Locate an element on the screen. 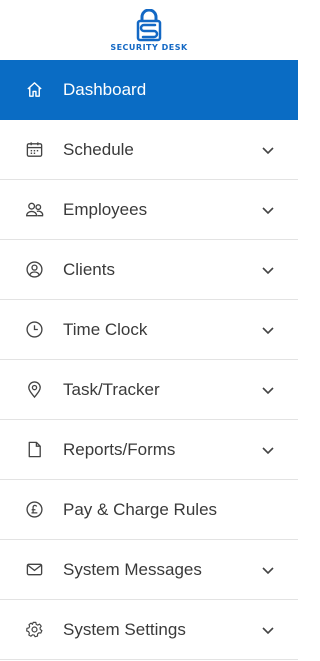 Image resolution: width=320 pixels, height=661 pixels. sidebar-item-label: Dashboard is located at coordinates (105, 89).